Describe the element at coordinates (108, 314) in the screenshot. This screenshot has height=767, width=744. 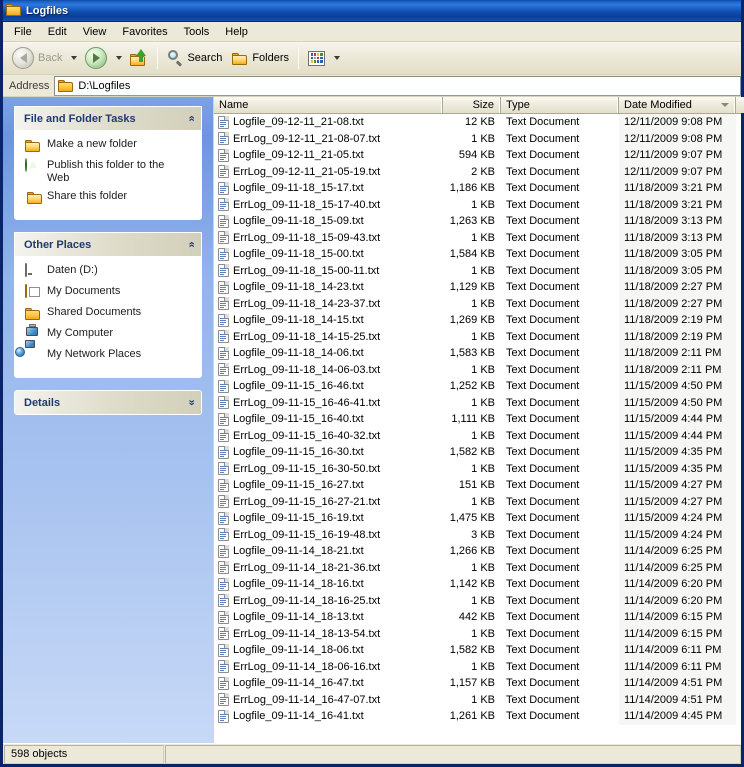
I see `sidebar-item-shared-documents: Shared Documents` at that location.